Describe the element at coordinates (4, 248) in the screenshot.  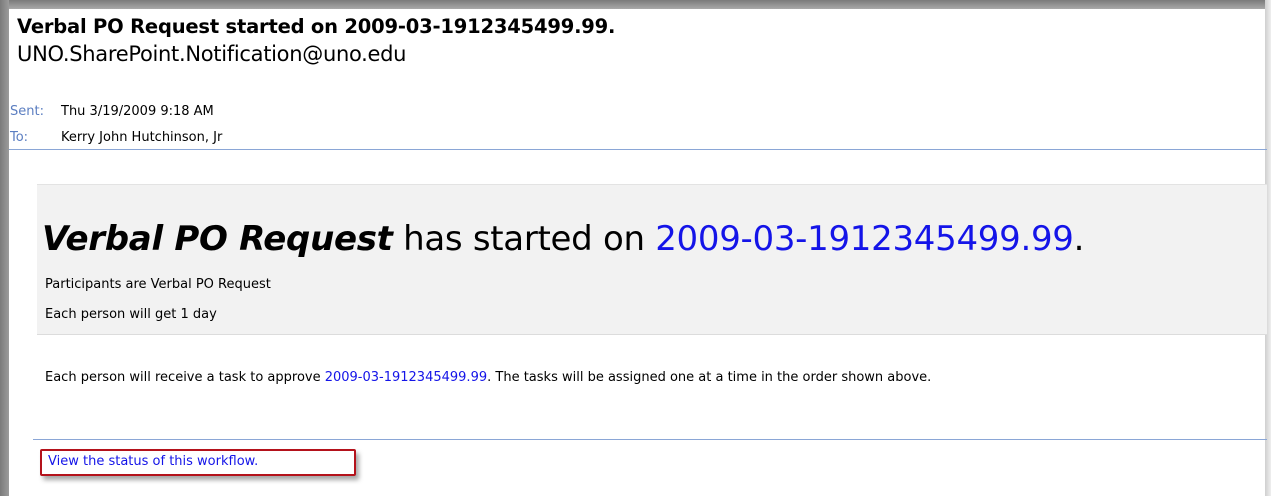
I see `window-frame-left` at that location.